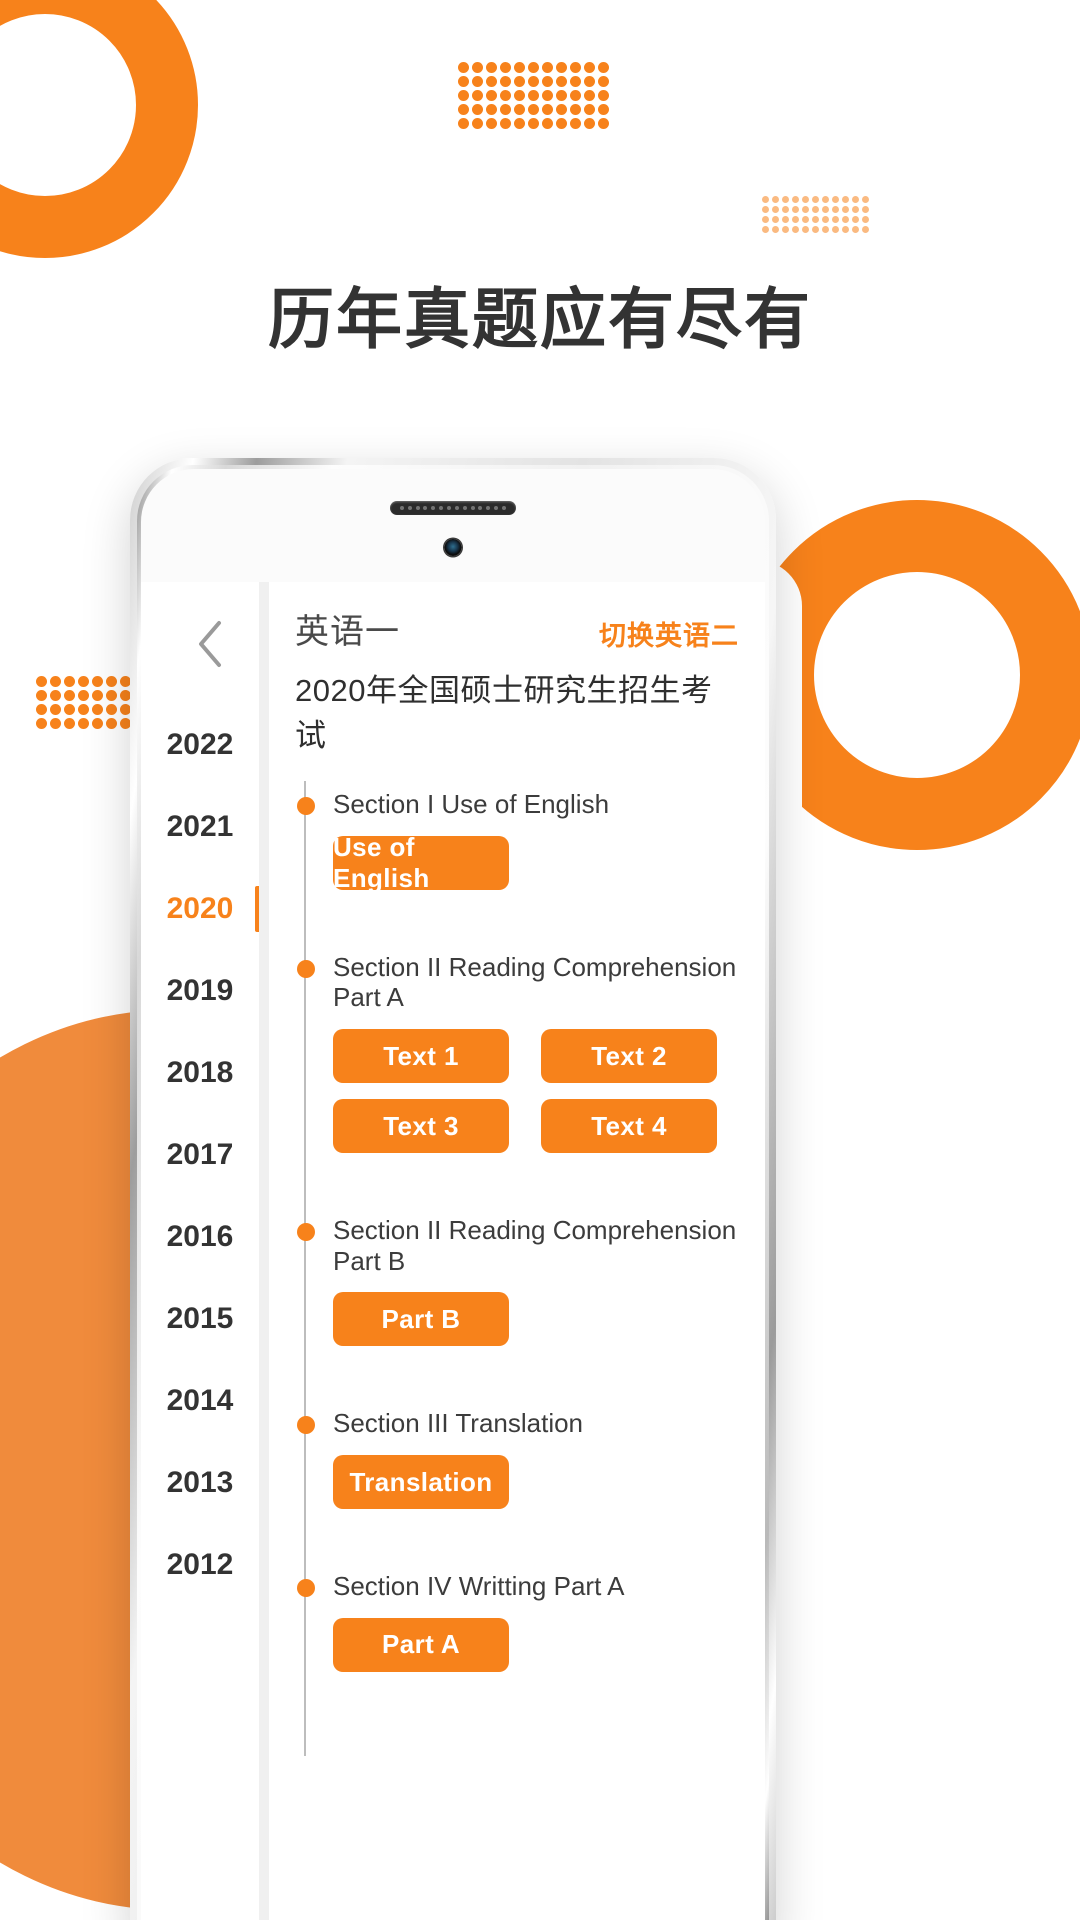  I want to click on section-button: Text 1, so click(421, 1056).